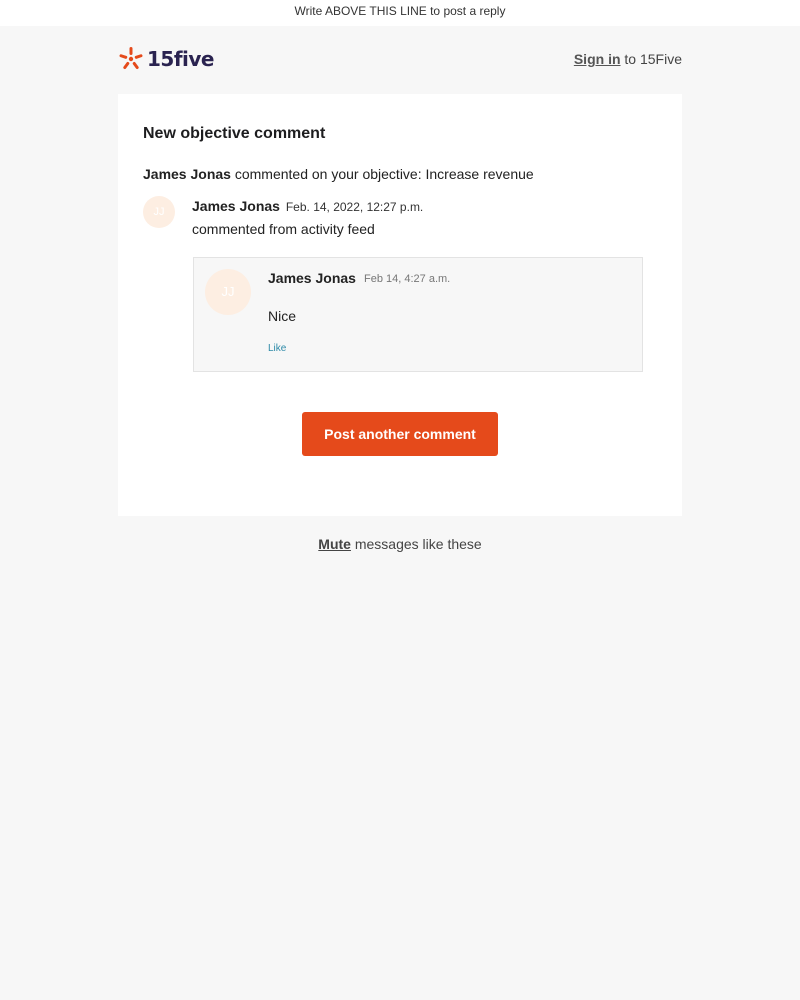 The height and width of the screenshot is (1000, 800). Describe the element at coordinates (282, 316) in the screenshot. I see `comment-text: Nice` at that location.